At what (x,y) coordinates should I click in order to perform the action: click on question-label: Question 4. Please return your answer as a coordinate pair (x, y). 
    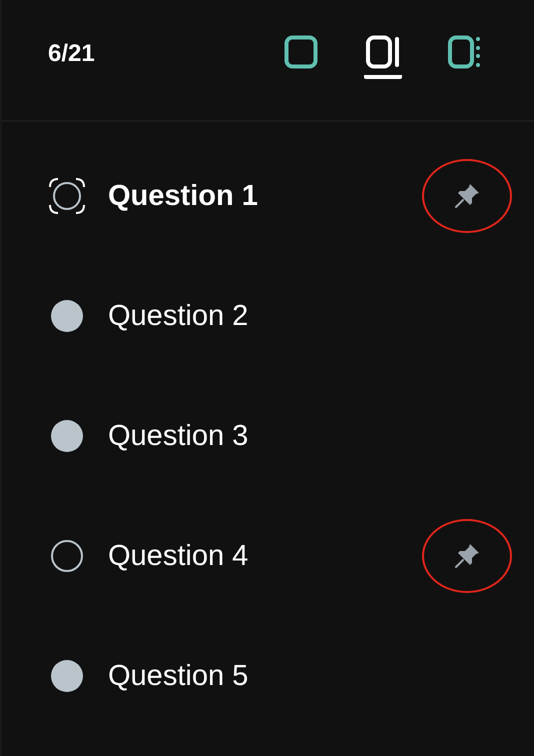
    Looking at the image, I should click on (265, 556).